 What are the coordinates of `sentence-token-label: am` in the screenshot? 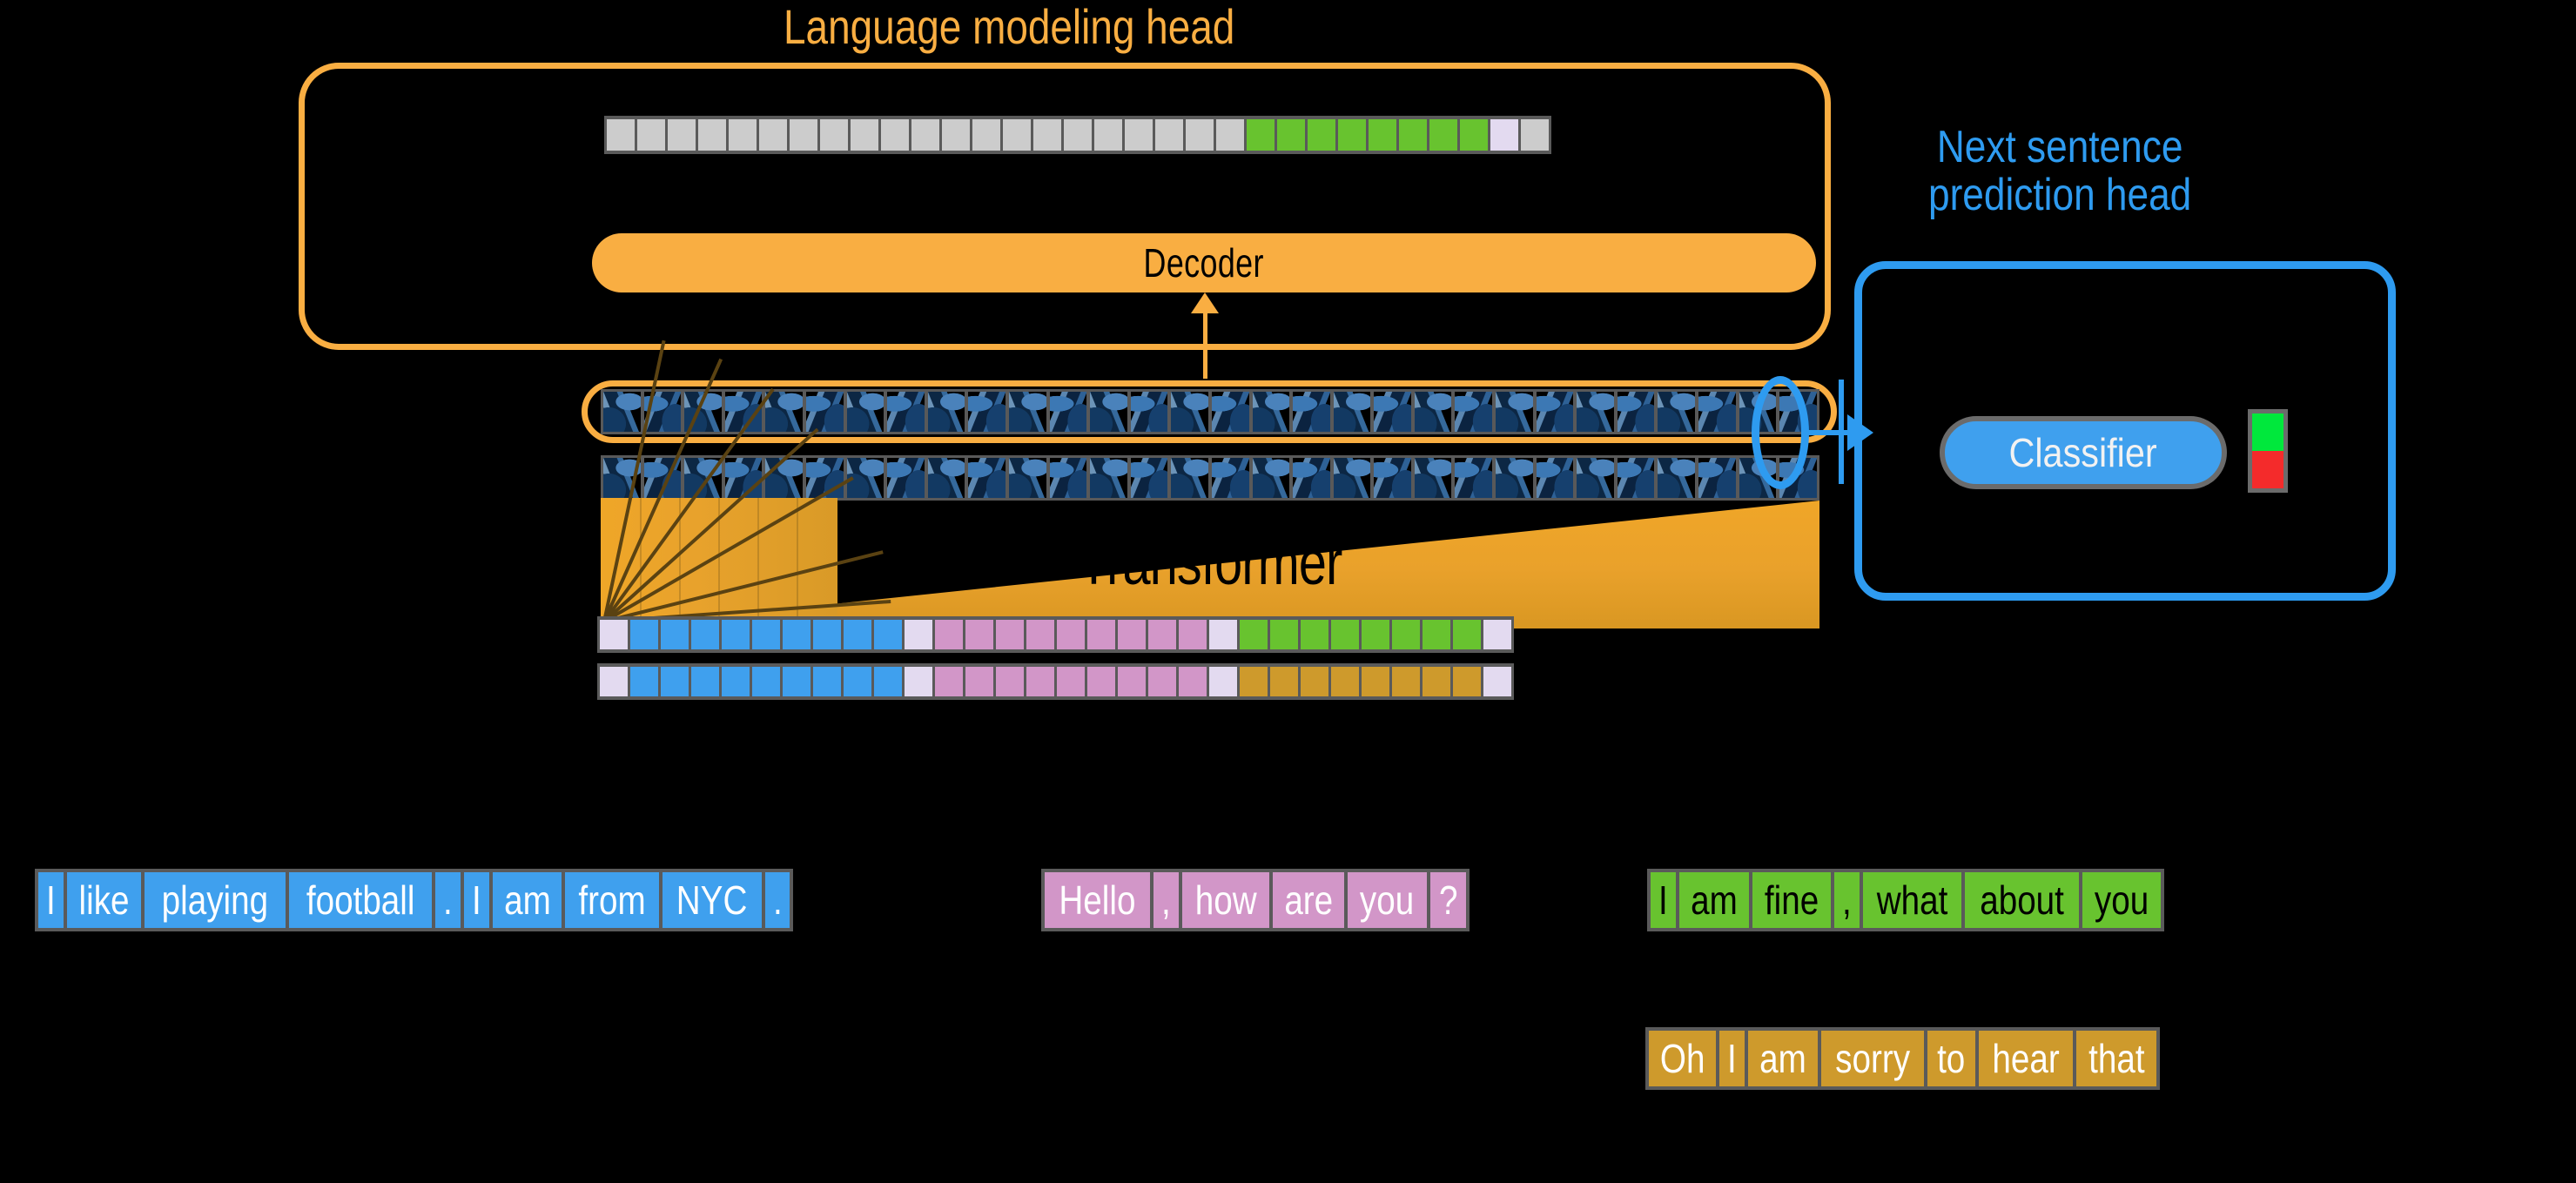 It's located at (1714, 900).